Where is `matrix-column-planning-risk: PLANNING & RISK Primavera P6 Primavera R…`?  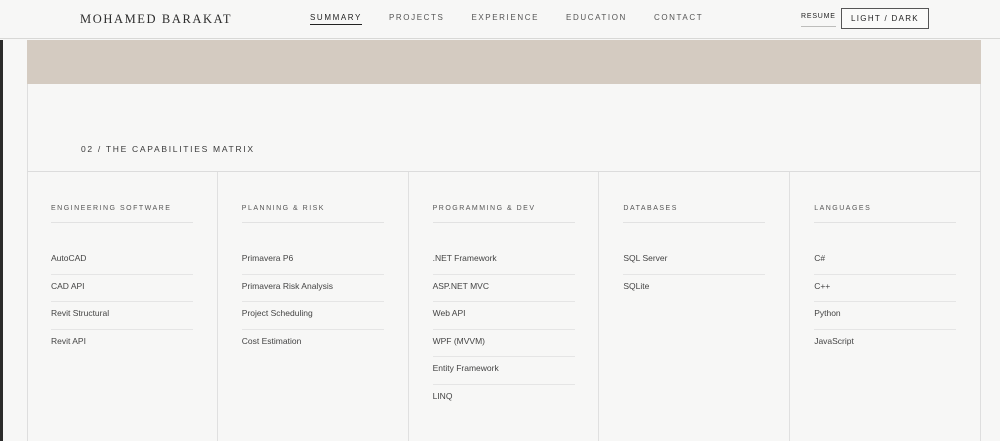
matrix-column-planning-risk: PLANNING & RISK Primavera P6 Primavera R… is located at coordinates (313, 306).